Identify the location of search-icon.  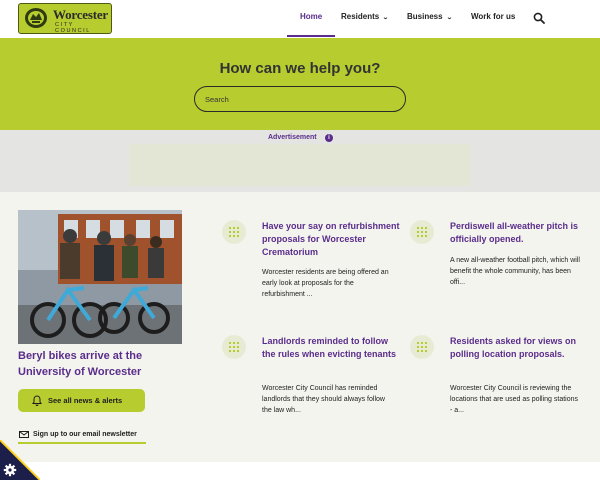
(539, 18).